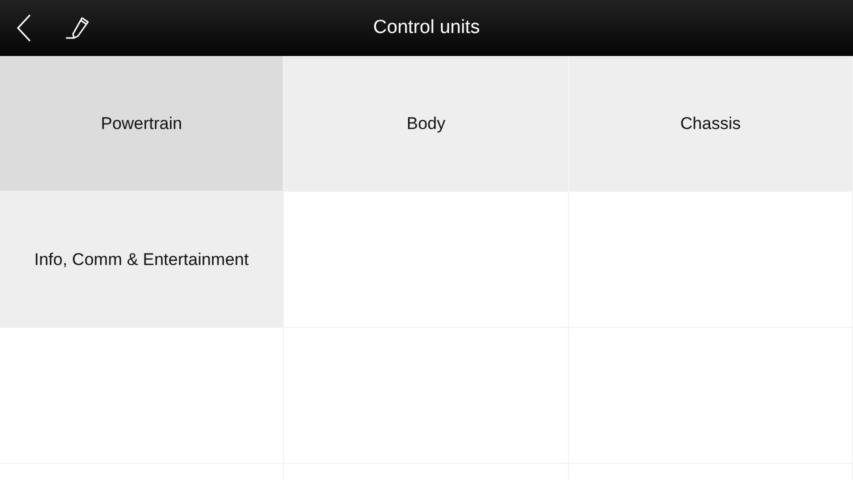  I want to click on edit-button, so click(78, 28).